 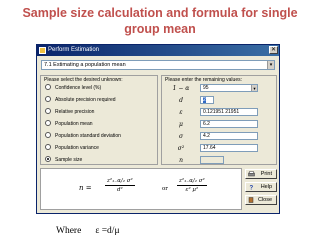 I want to click on formula-fraction-1: z²₁₋α/₂ σ² d², so click(x=120, y=185).